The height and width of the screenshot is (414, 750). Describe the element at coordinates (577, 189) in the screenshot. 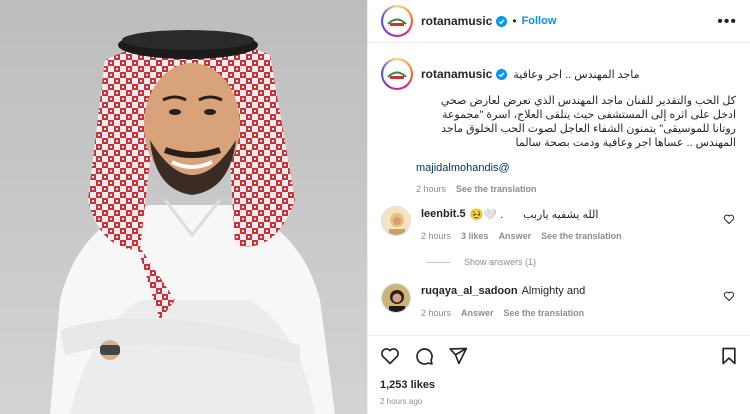

I see `caption-meta: 2 hours See the translation` at that location.